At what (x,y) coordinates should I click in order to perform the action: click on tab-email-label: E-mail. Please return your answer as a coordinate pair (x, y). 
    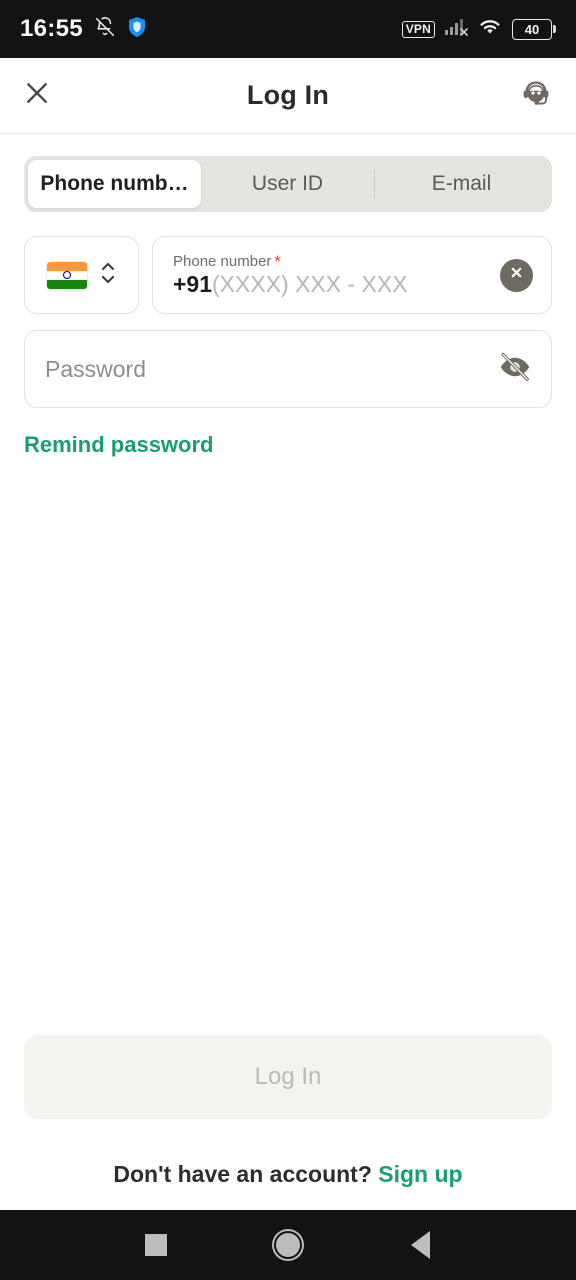
    Looking at the image, I should click on (461, 183).